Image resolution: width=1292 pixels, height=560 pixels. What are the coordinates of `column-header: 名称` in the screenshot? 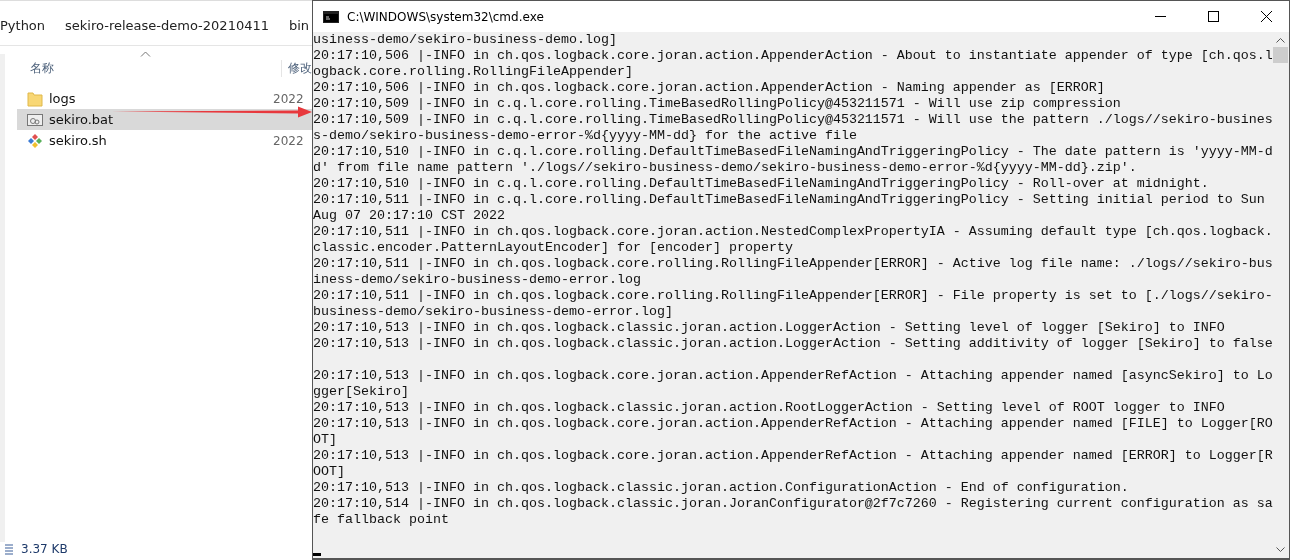 It's located at (149, 68).